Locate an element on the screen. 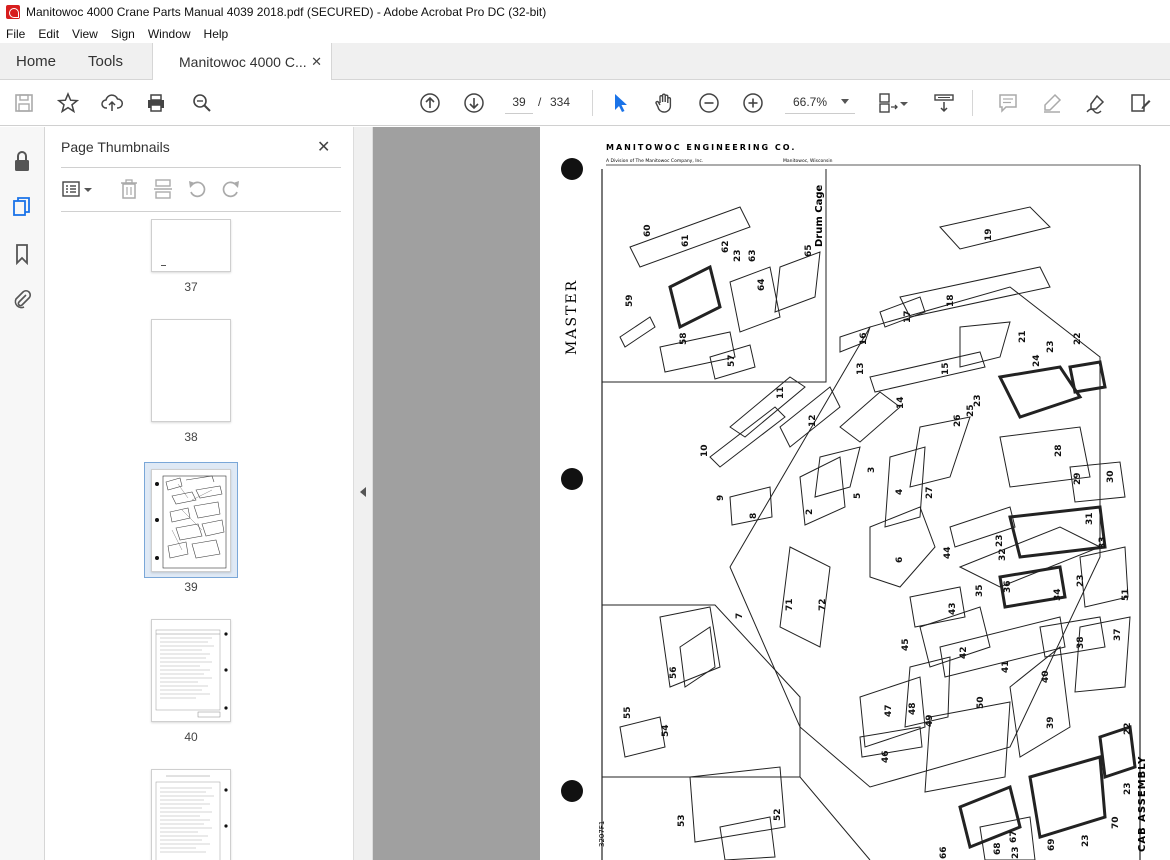 The height and width of the screenshot is (860, 1170). tab-tools: Tools is located at coordinates (105, 61).